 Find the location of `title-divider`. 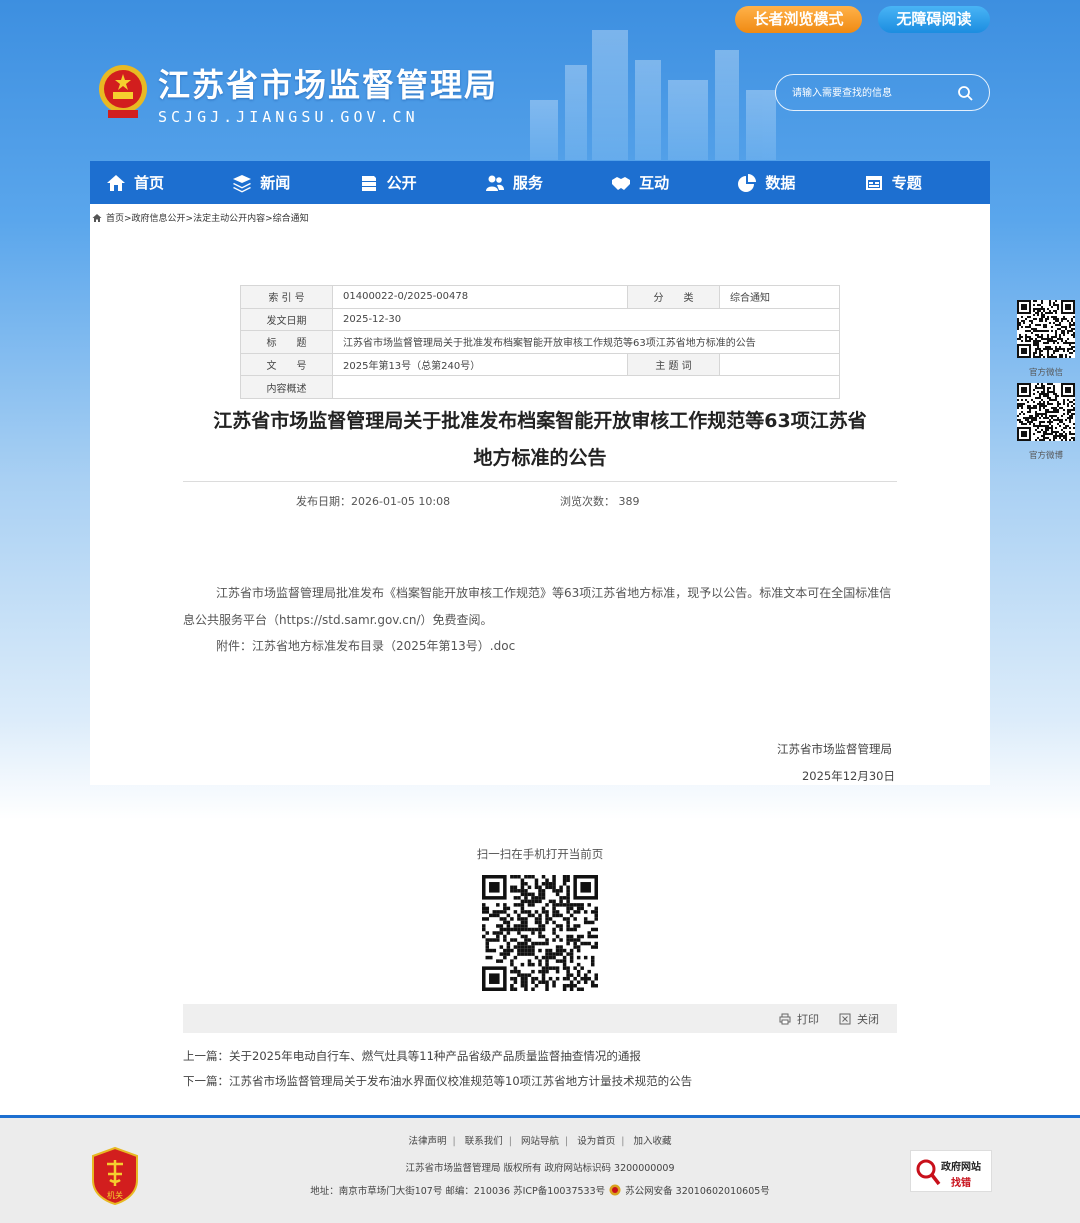

title-divider is located at coordinates (540, 481).